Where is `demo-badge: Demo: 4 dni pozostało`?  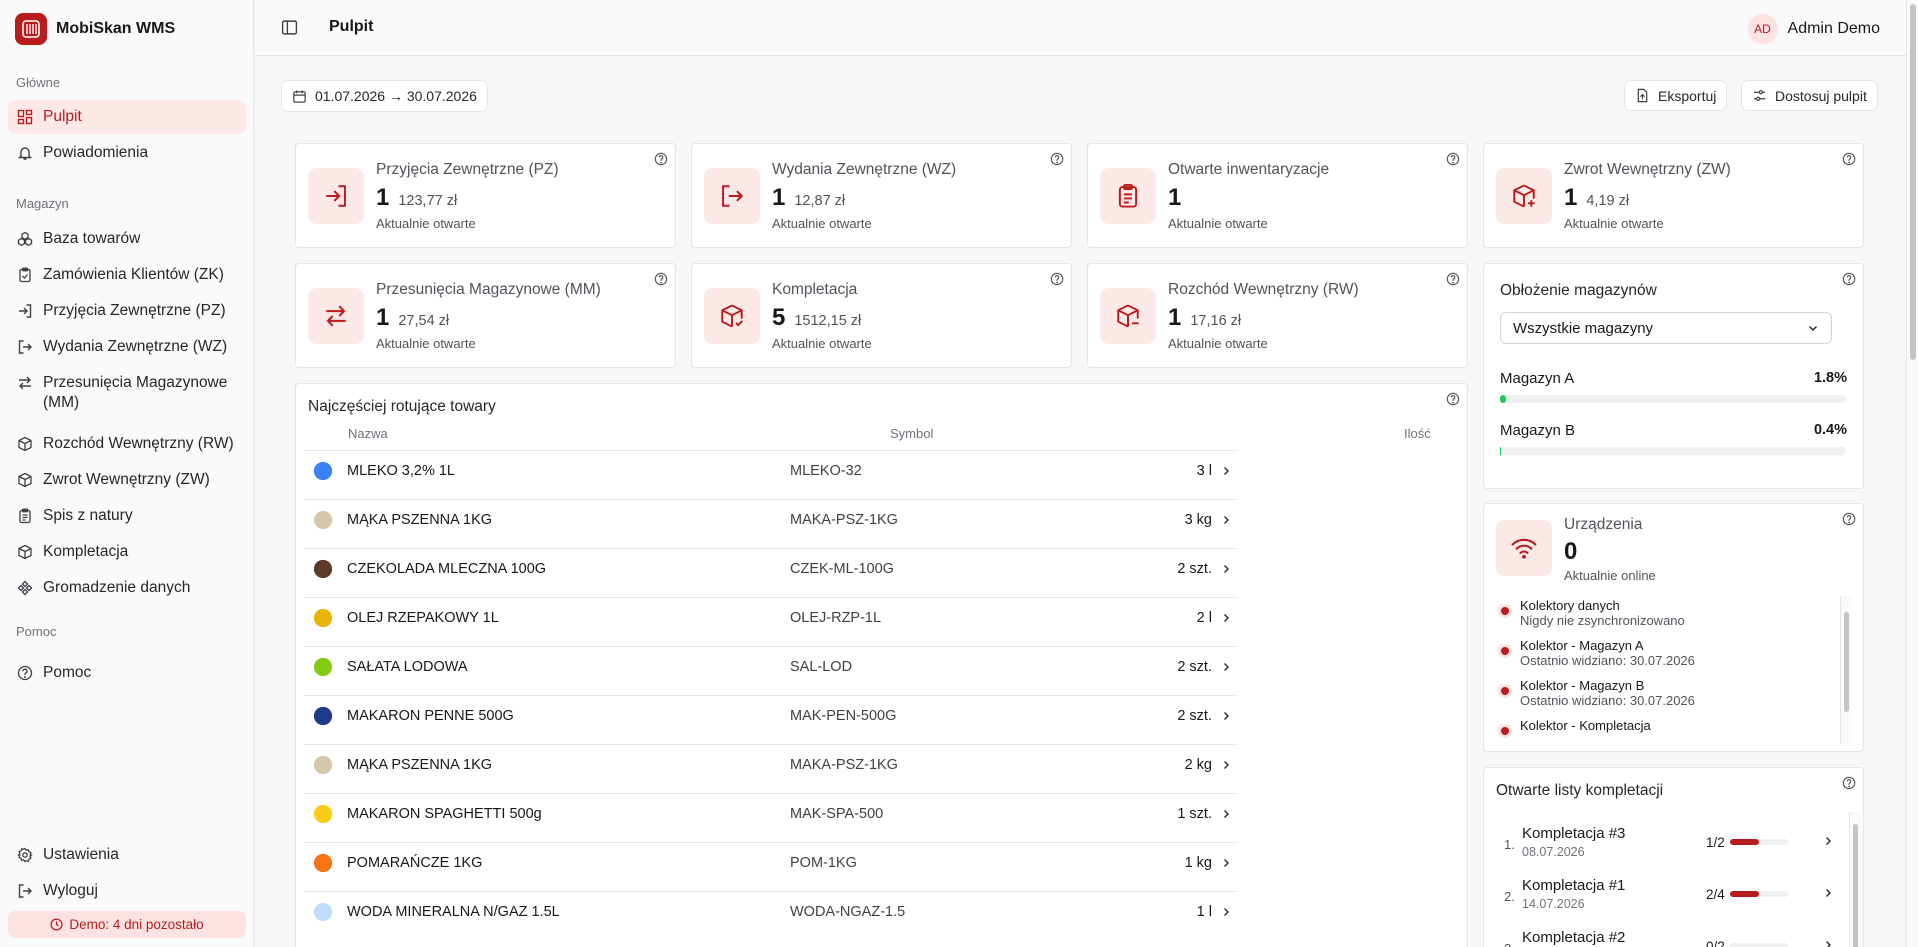 demo-badge: Demo: 4 dni pozostało is located at coordinates (127, 924).